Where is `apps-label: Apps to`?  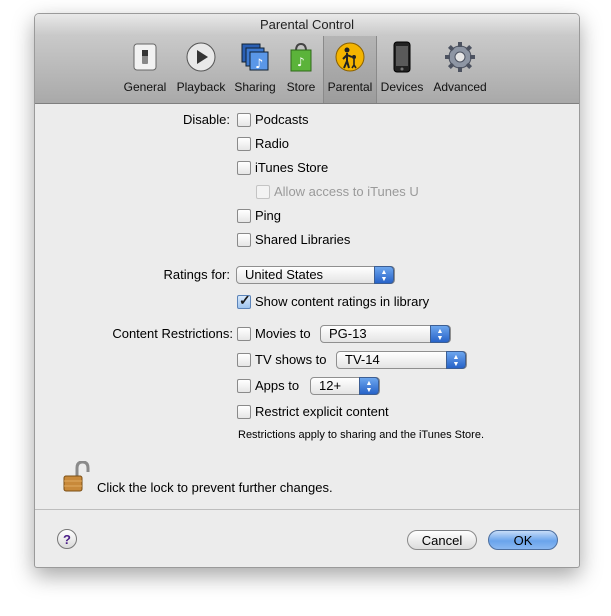 apps-label: Apps to is located at coordinates (277, 385).